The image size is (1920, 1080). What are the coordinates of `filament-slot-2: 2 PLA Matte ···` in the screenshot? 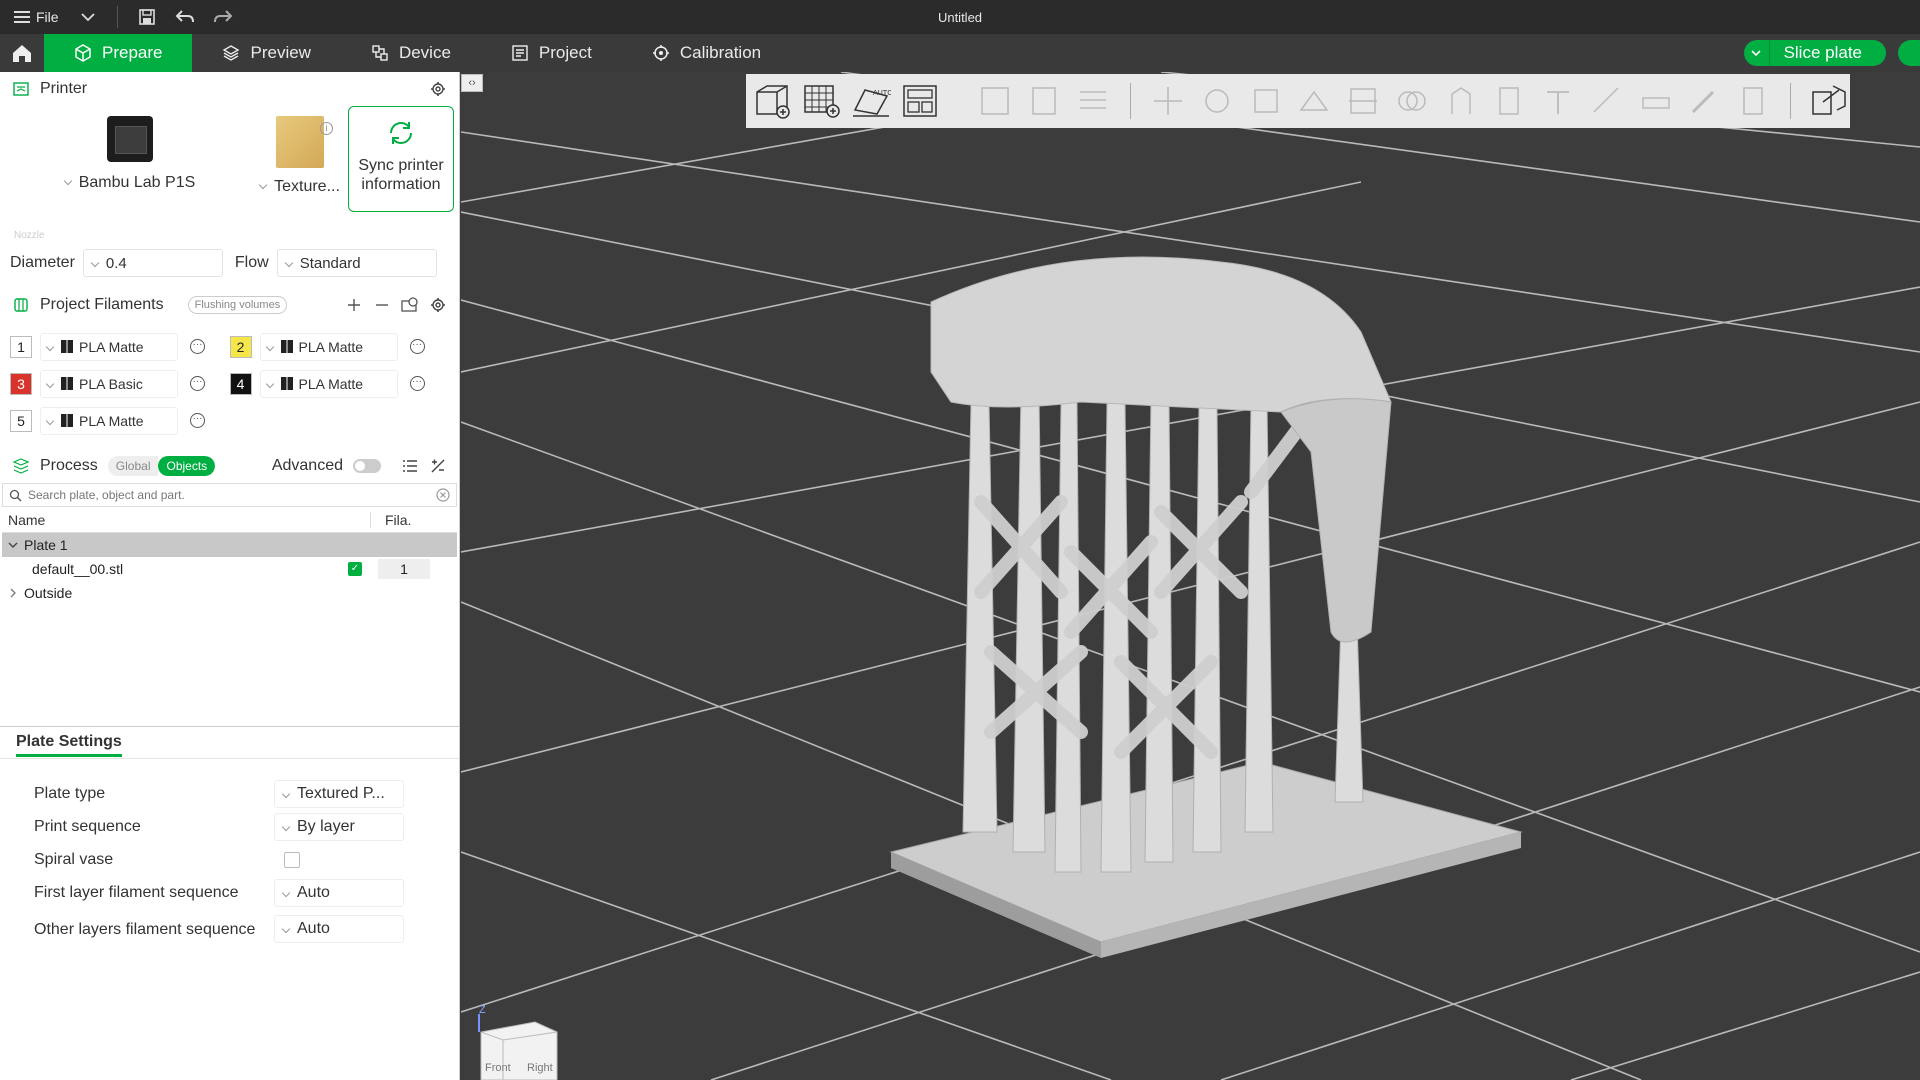 It's located at (339, 346).